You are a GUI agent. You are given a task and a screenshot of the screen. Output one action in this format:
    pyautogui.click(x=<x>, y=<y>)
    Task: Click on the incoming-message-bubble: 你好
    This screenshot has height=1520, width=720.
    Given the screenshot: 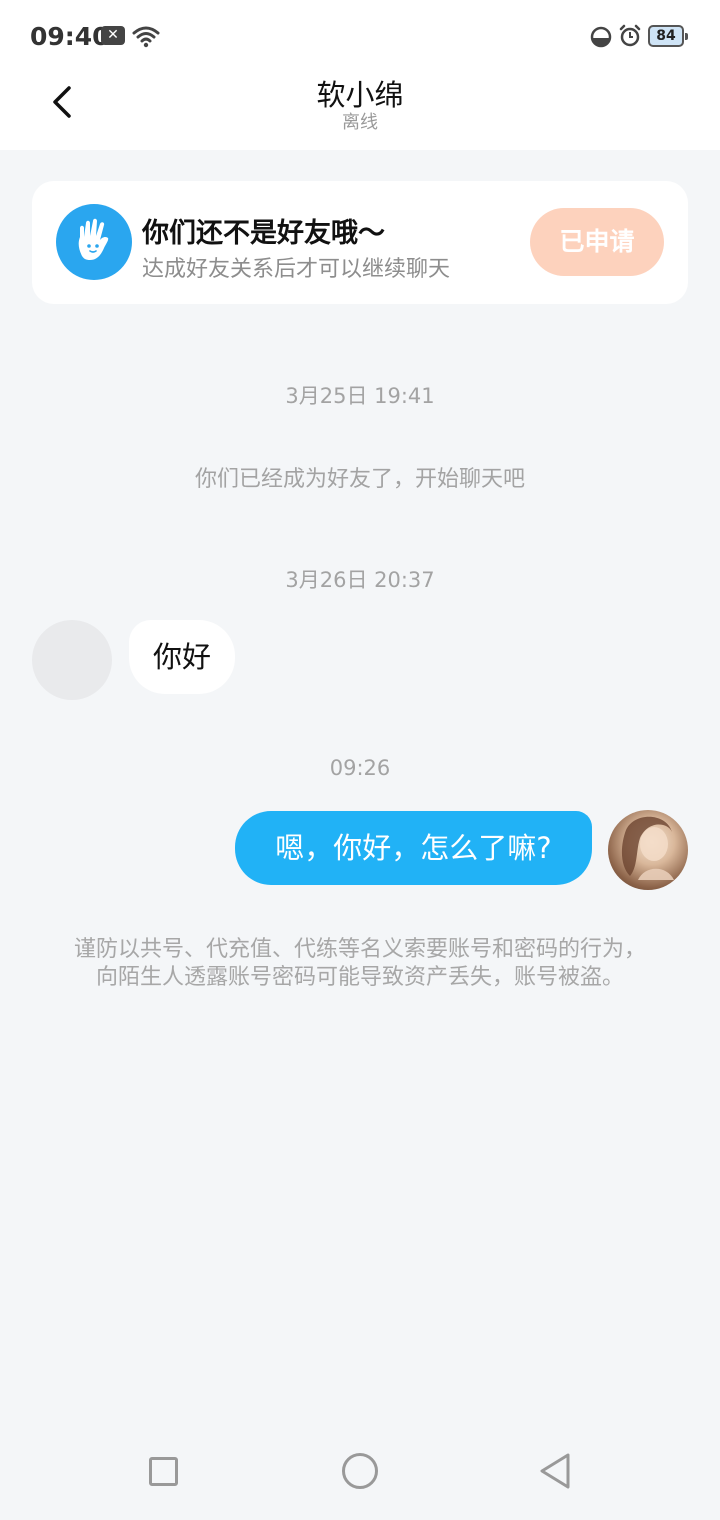 What is the action you would take?
    pyautogui.click(x=182, y=657)
    